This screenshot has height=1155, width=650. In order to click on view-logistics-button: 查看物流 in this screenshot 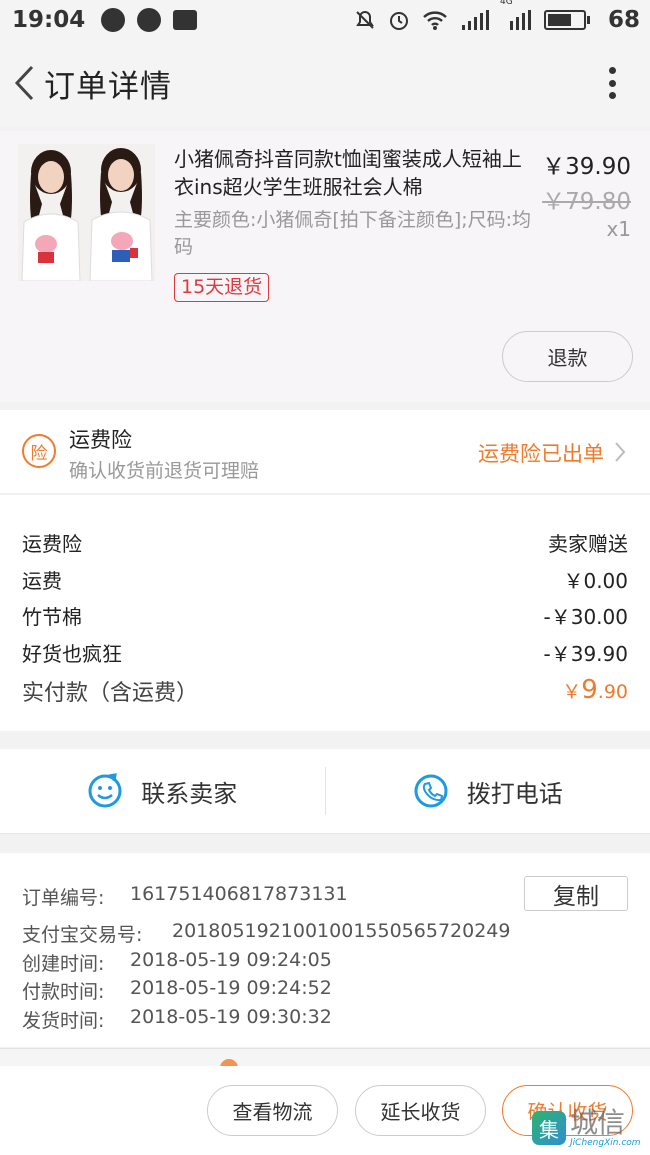, I will do `click(272, 1110)`.